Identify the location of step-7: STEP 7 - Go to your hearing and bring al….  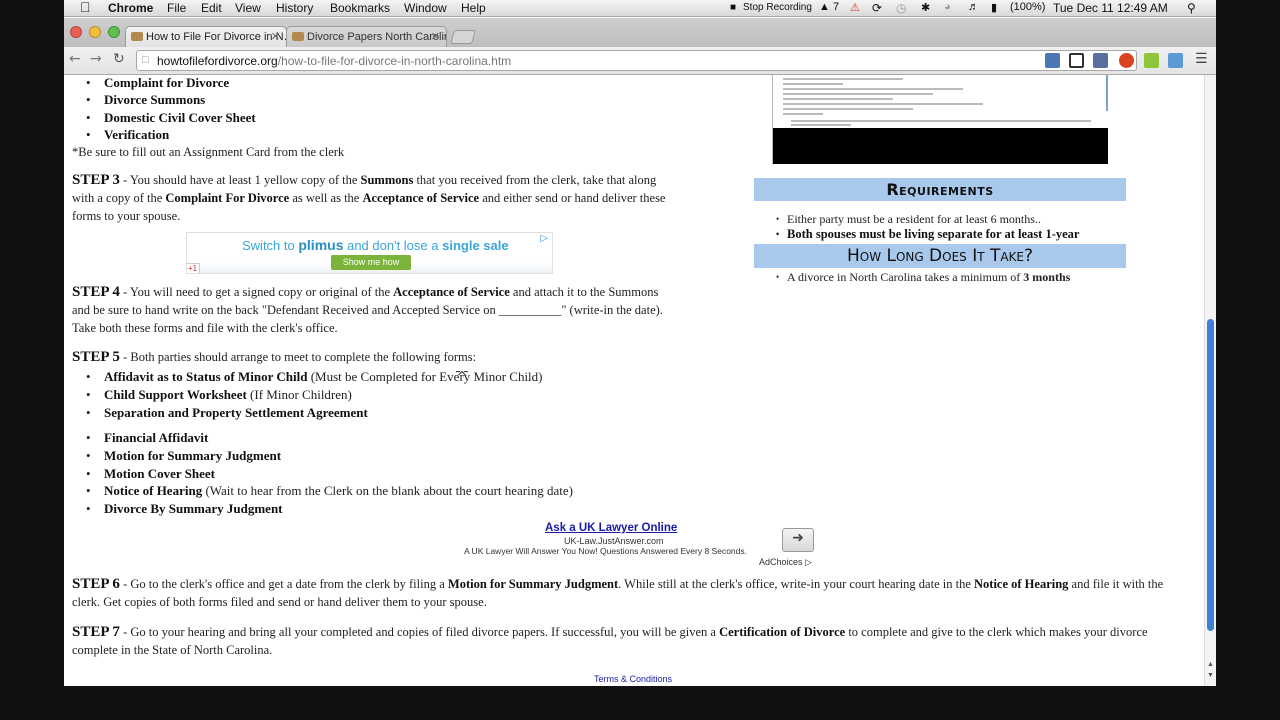
(610, 640).